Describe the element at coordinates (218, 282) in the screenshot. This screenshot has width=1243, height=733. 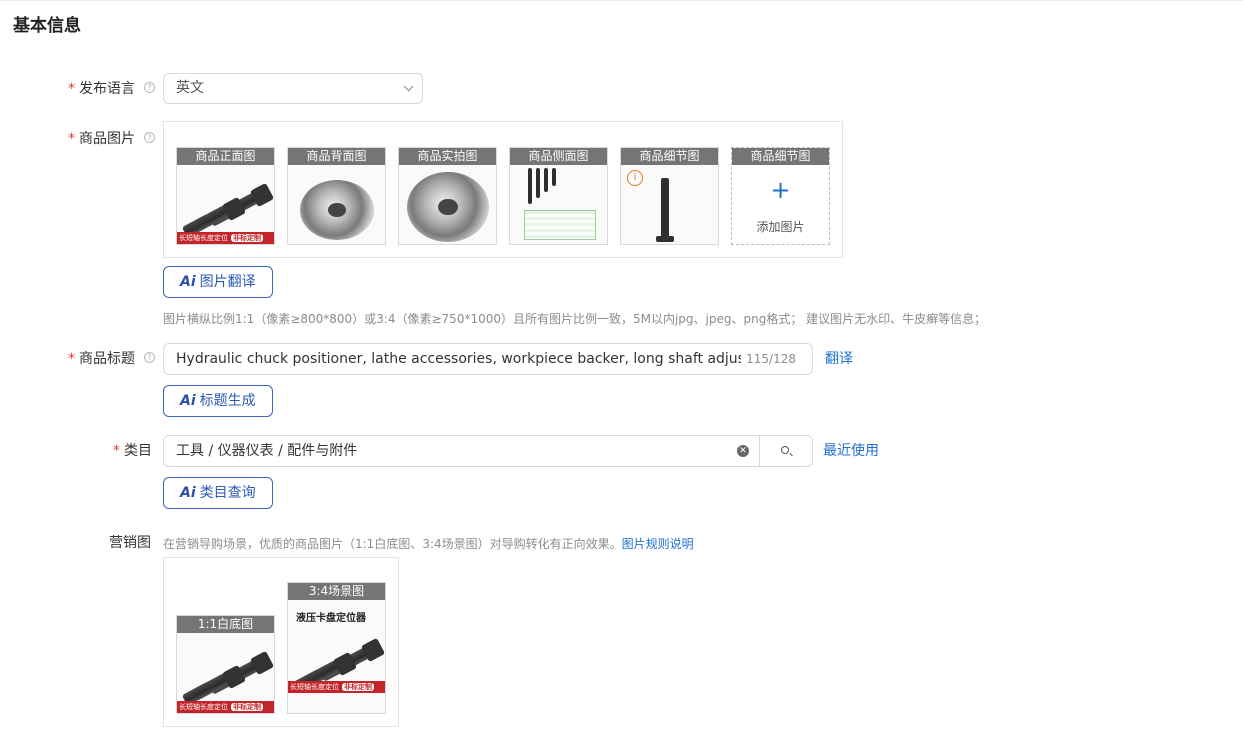
I see `image-translate-button: Ai 图片翻译` at that location.